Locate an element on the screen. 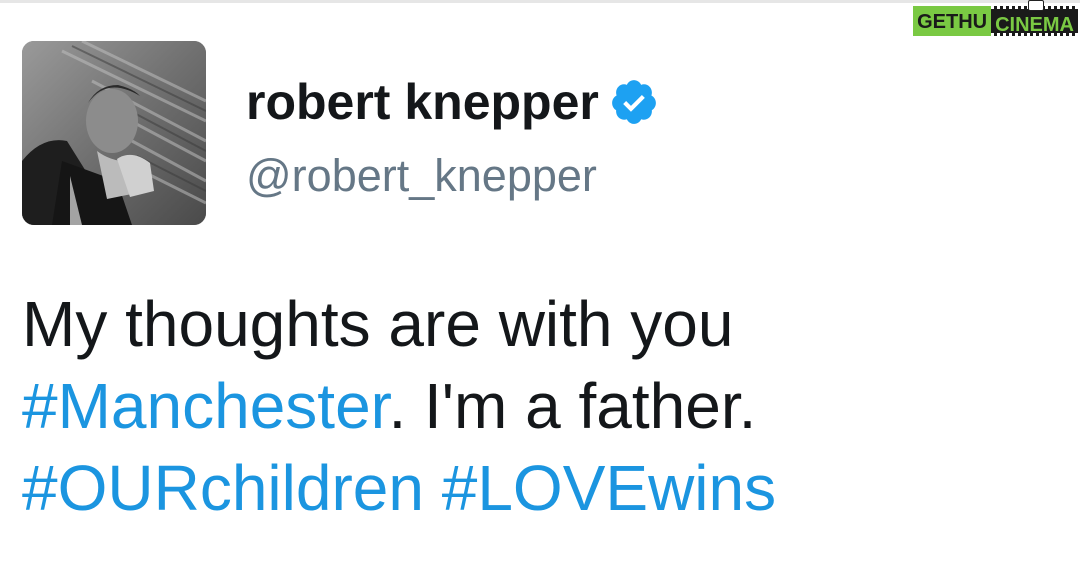 This screenshot has height=566, width=1080. watermark-part2-text: CINEMA is located at coordinates (1034, 25).